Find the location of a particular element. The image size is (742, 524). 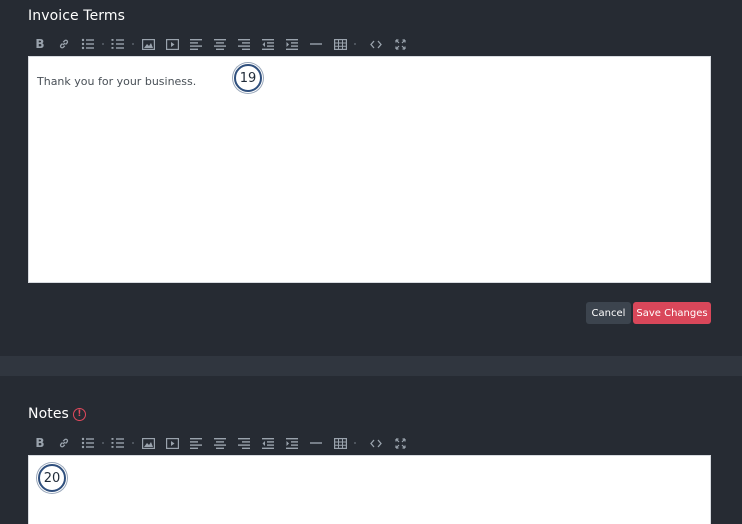

save-changes-button: Save Changes is located at coordinates (672, 313).